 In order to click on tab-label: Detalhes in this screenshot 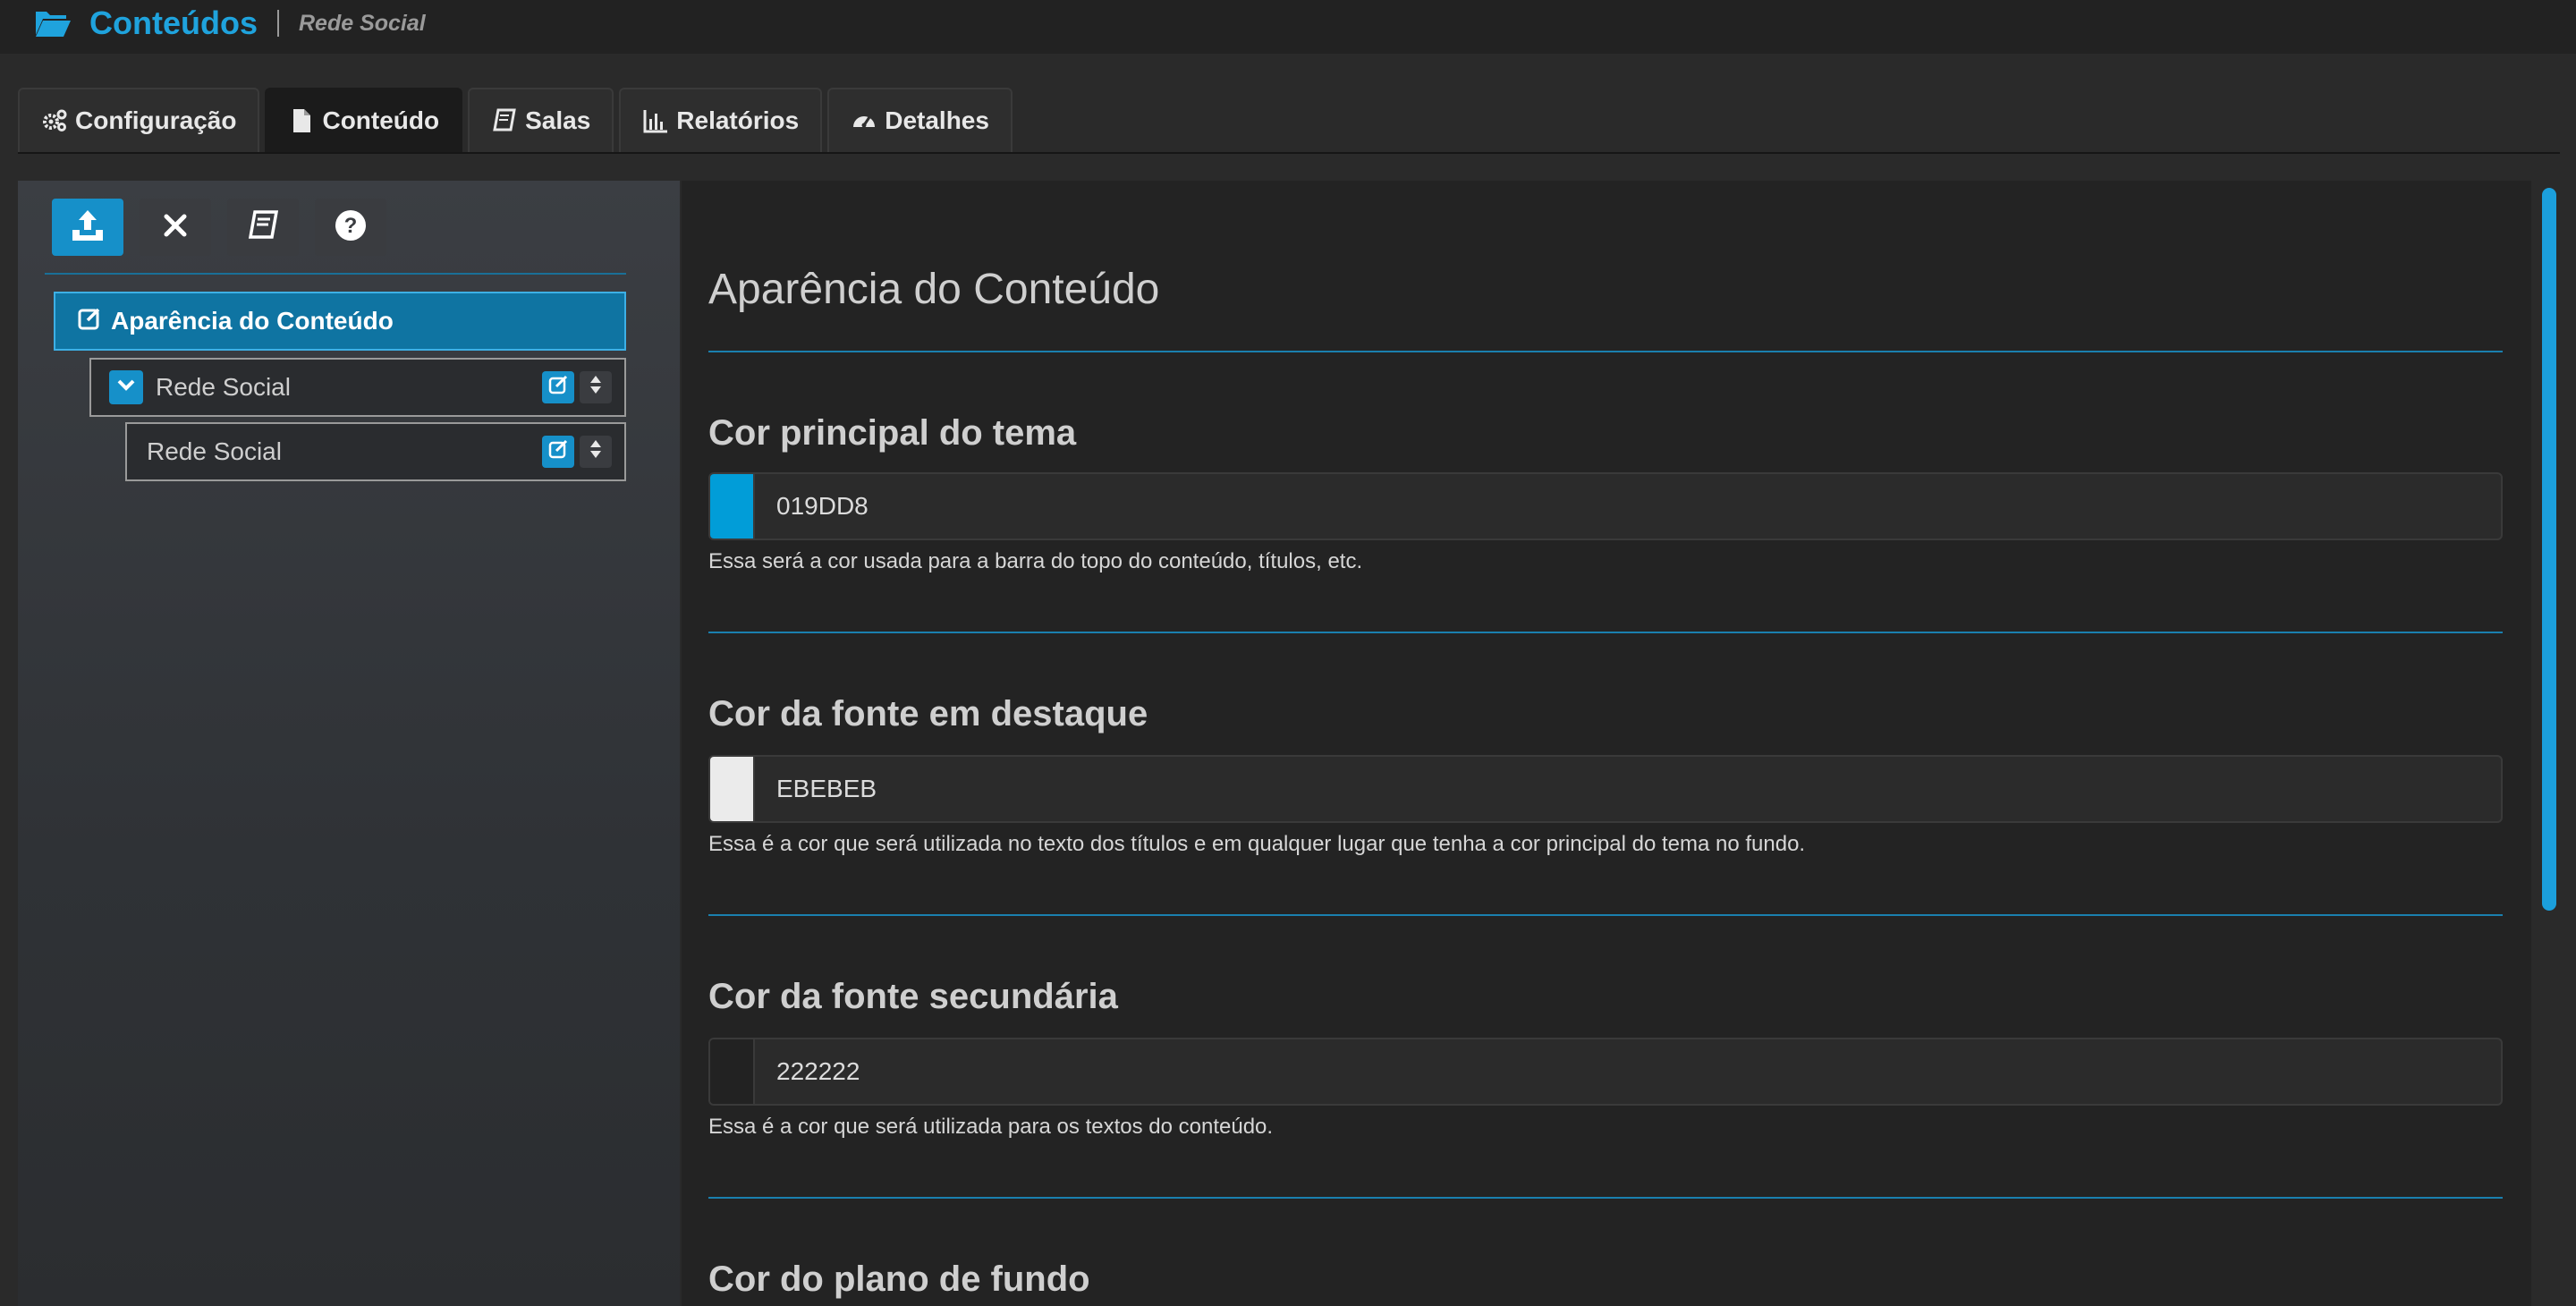, I will do `click(937, 120)`.